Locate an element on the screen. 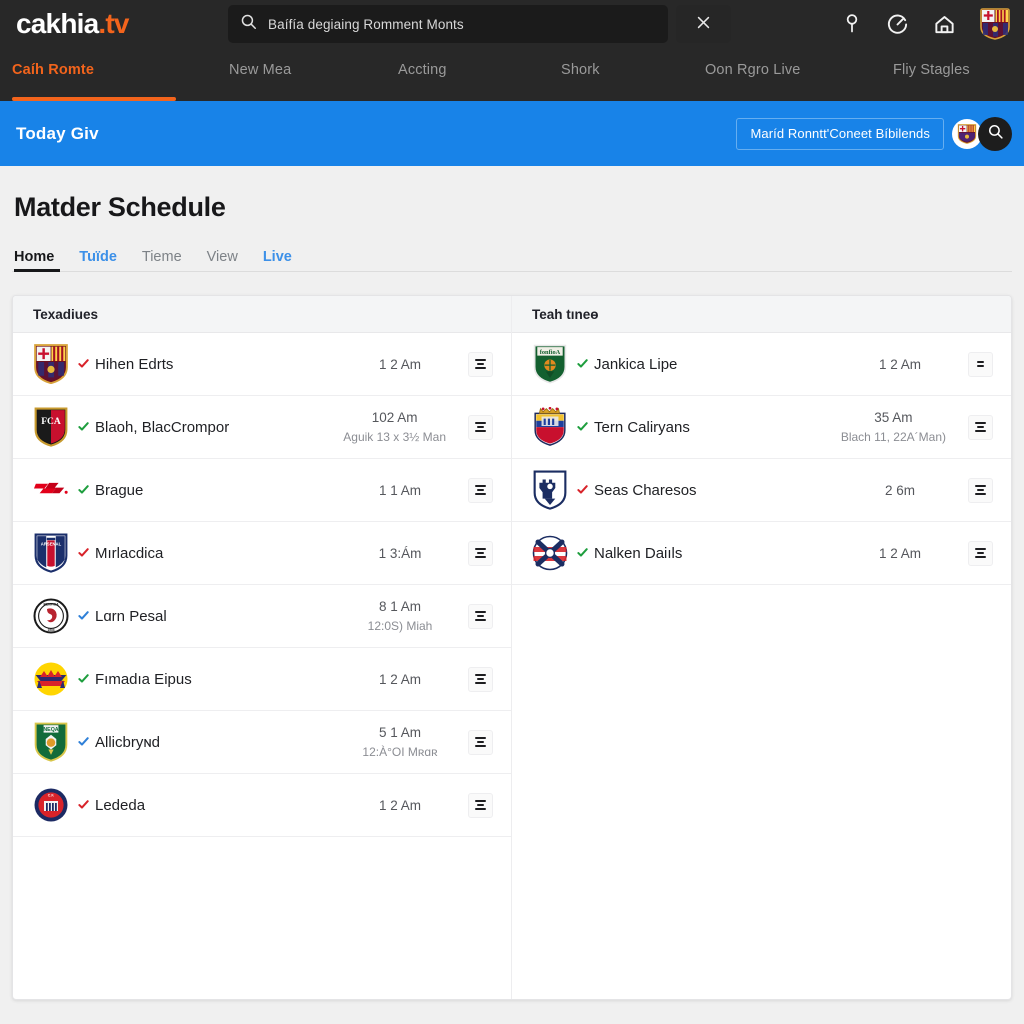 This screenshot has width=1024, height=1024. team-crest-icon: FCA is located at coordinates (51, 427).